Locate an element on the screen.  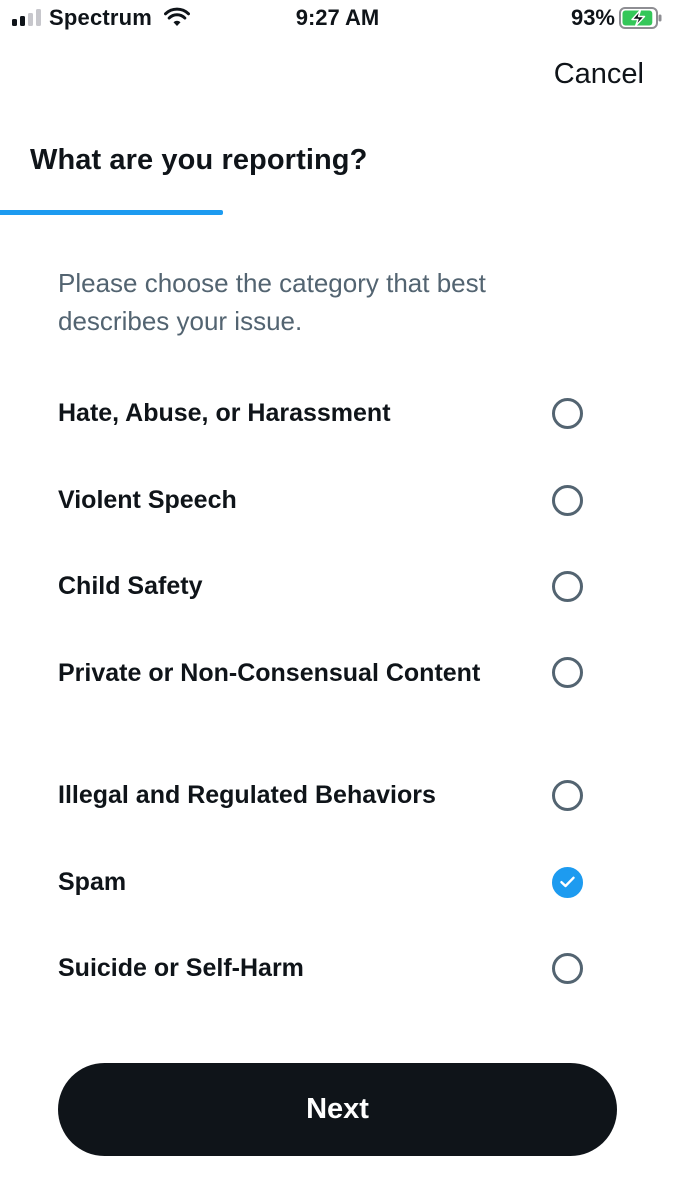
category-option-label: Illegal and Regulated Behaviors is located at coordinates (247, 795).